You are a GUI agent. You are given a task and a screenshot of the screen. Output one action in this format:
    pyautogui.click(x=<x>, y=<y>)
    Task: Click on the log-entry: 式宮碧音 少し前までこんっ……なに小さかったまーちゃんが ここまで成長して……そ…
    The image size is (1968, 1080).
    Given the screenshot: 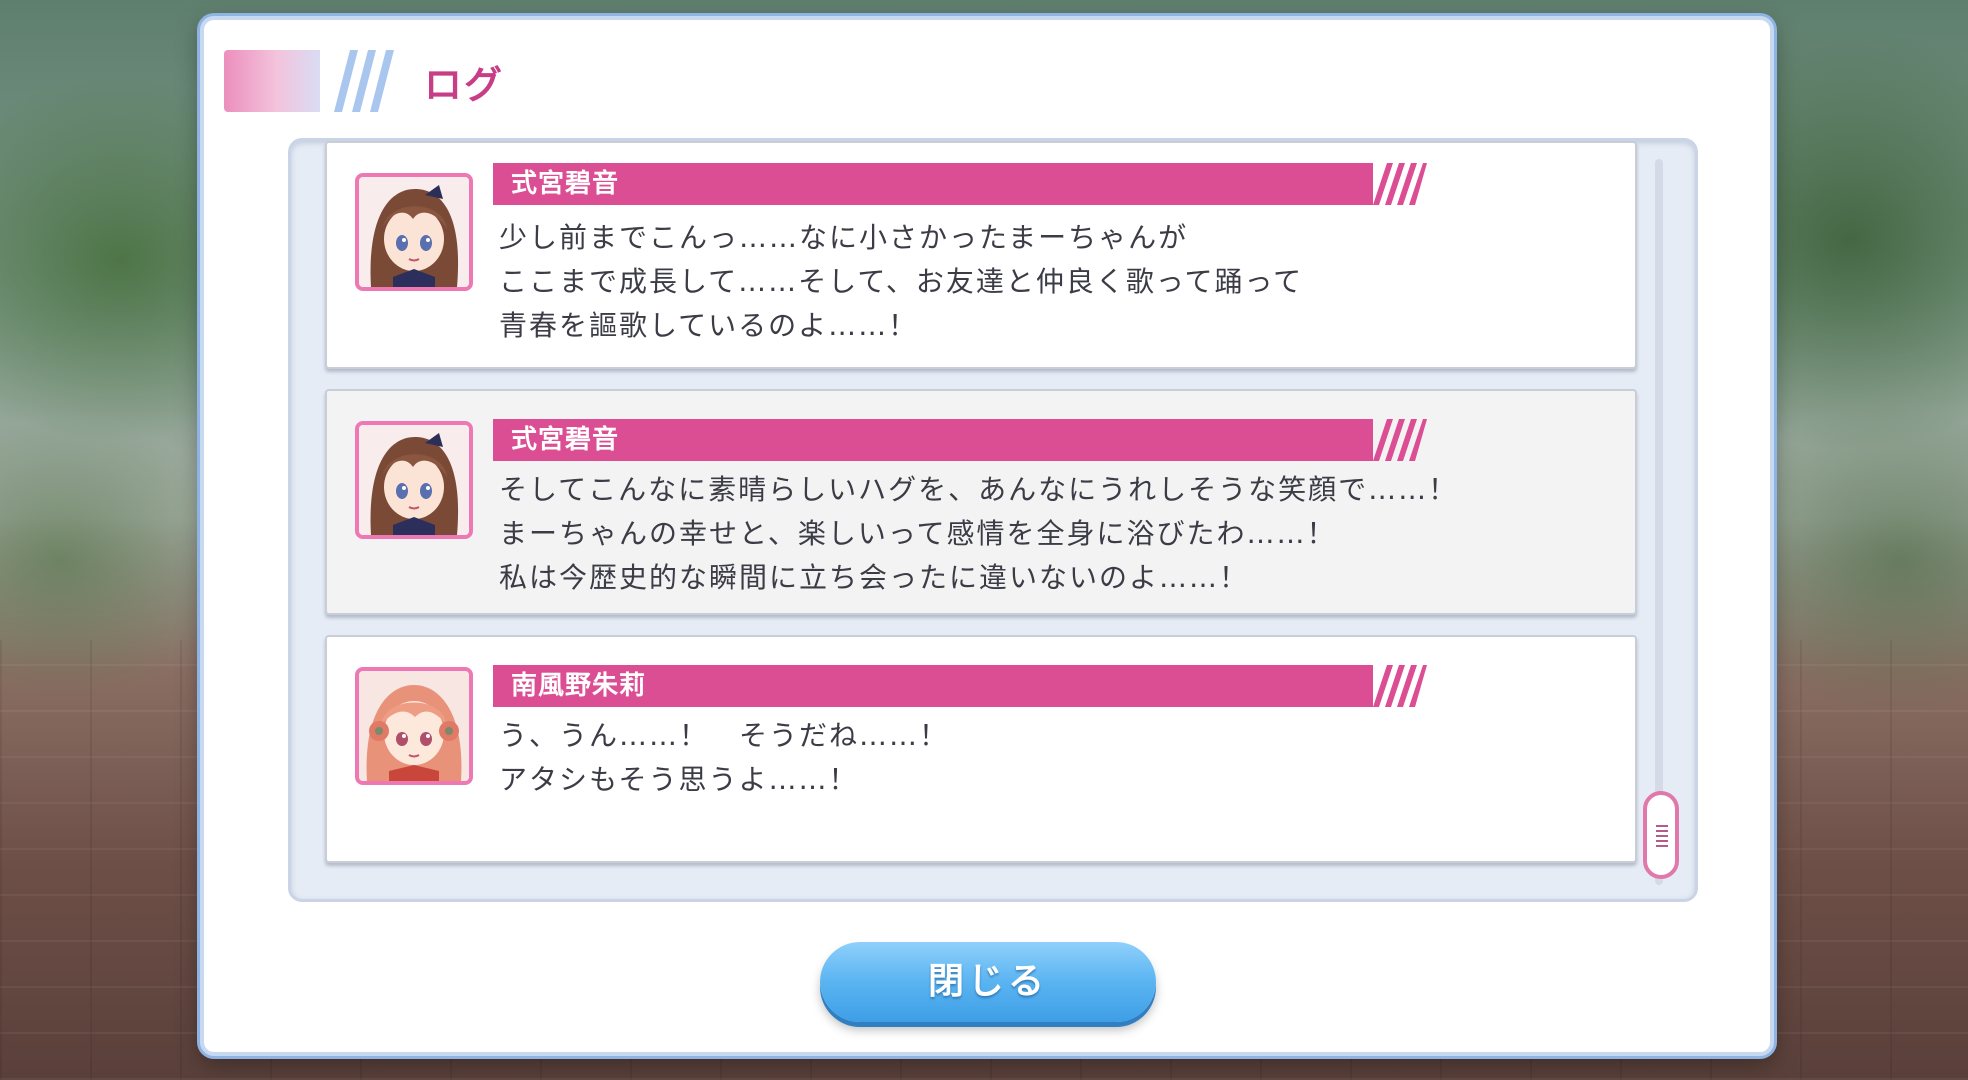 What is the action you would take?
    pyautogui.click(x=981, y=255)
    